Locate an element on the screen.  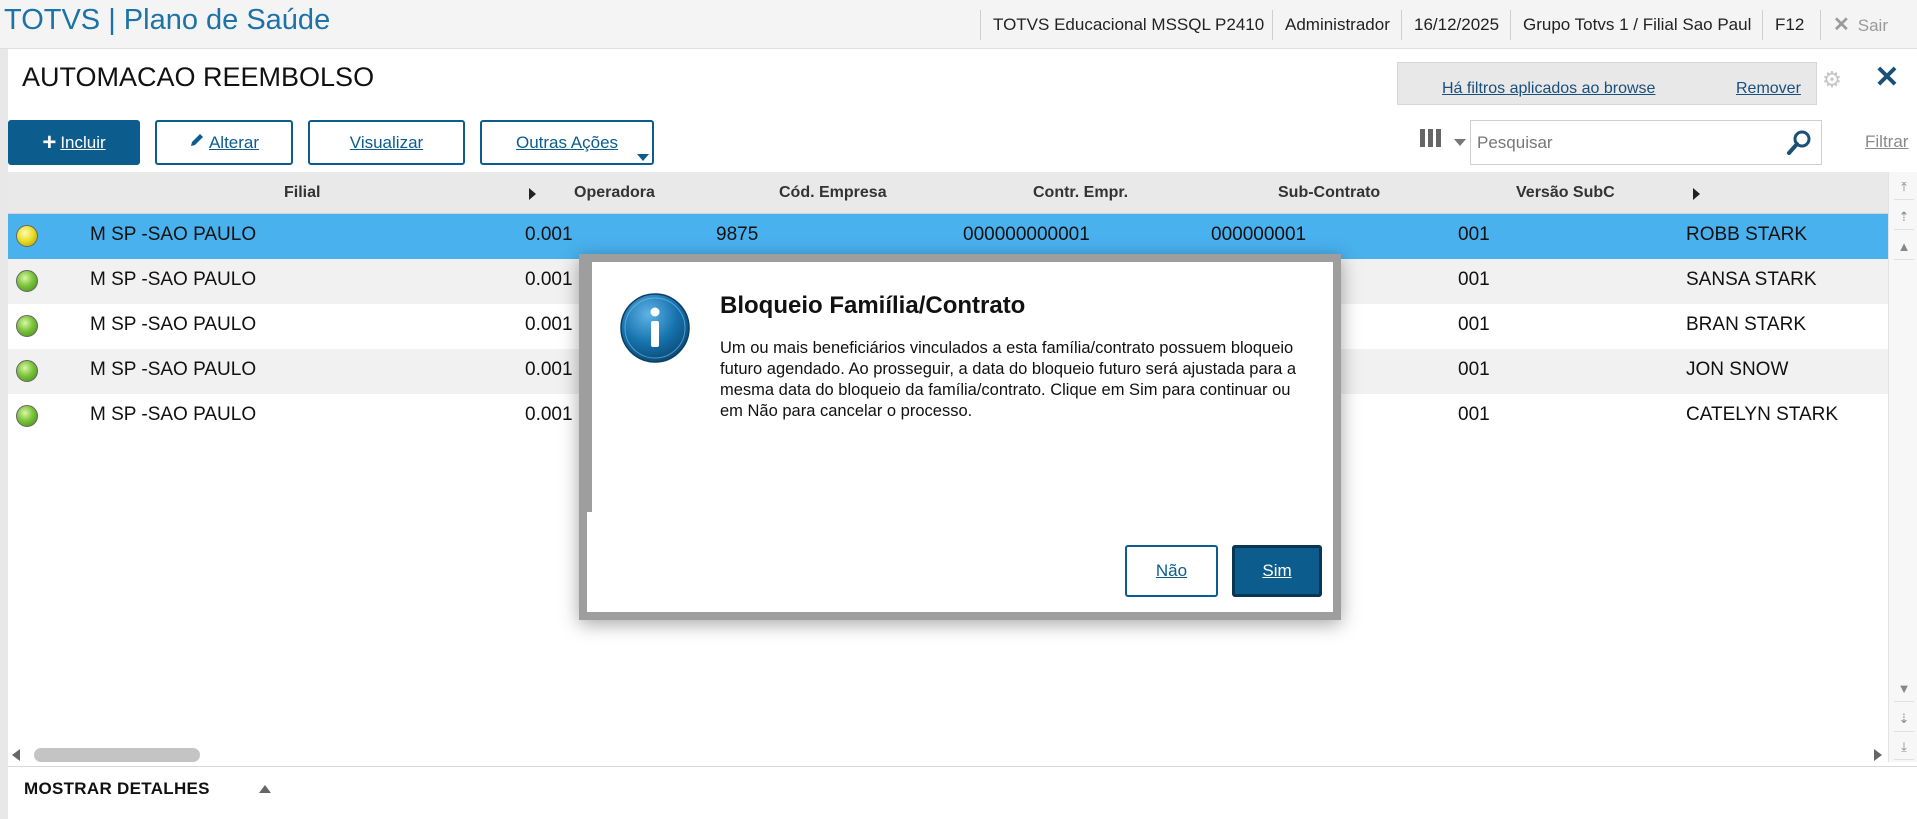
column-header-filial: Filial is located at coordinates (302, 193).